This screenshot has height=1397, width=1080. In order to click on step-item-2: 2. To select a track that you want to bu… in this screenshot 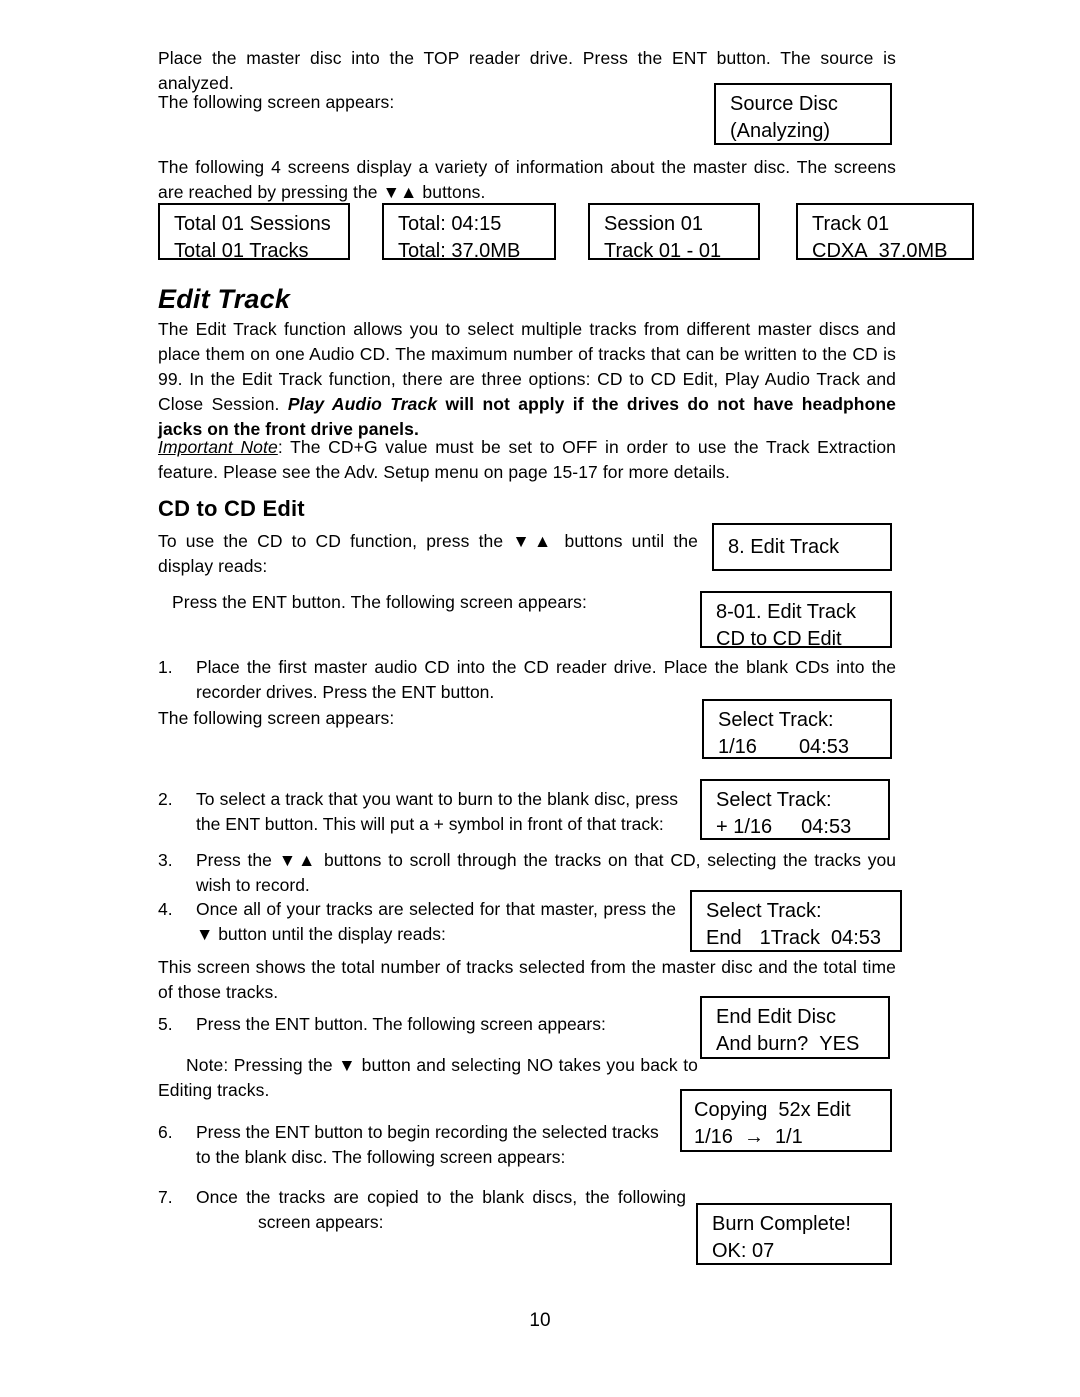, I will do `click(418, 812)`.